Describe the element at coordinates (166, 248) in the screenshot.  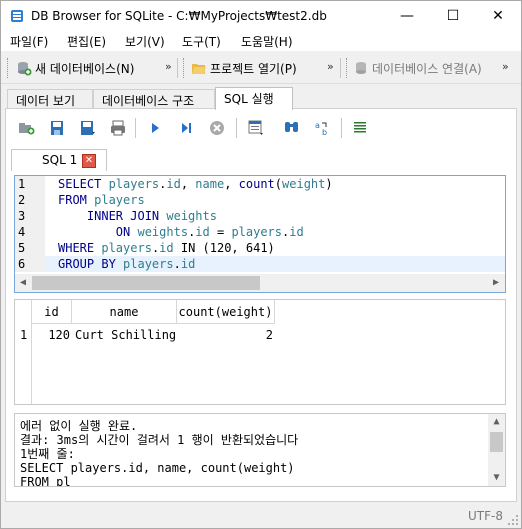
I see `code-line: WHERE players.id IN (120, 641)` at that location.